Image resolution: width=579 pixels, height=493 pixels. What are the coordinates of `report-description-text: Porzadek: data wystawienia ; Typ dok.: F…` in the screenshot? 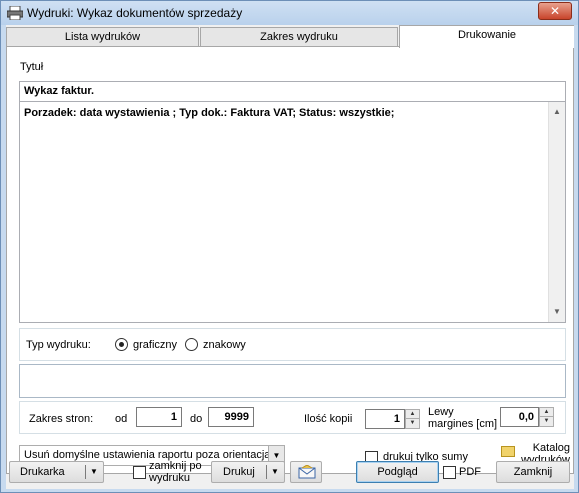 It's located at (209, 113).